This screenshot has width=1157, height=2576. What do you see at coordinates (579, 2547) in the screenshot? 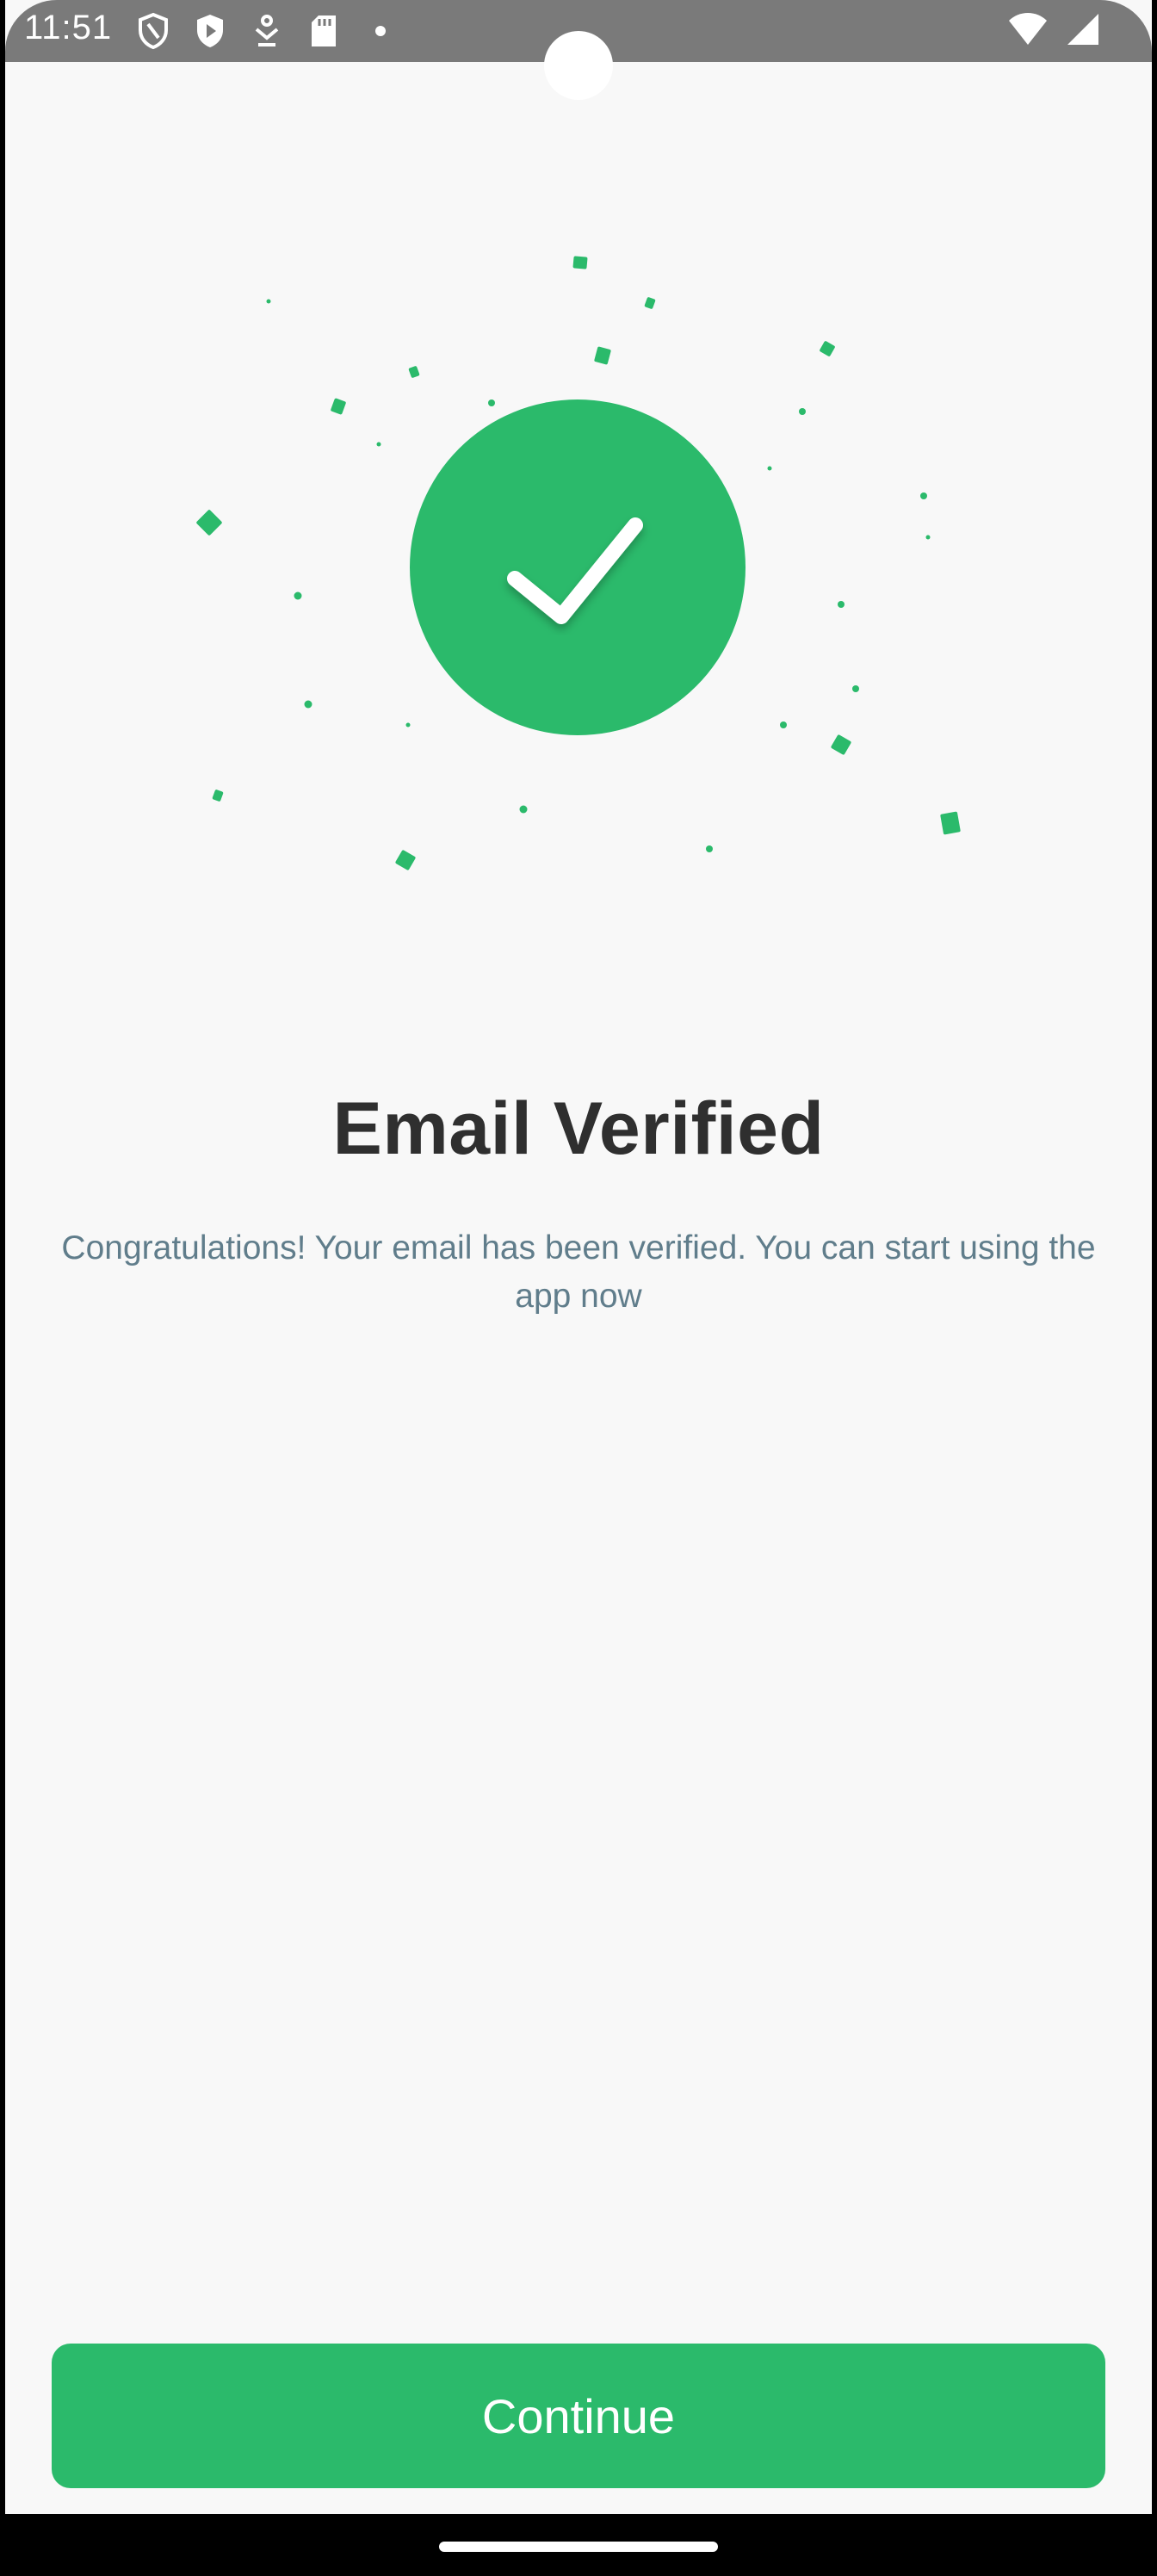
I see `home-indicator` at bounding box center [579, 2547].